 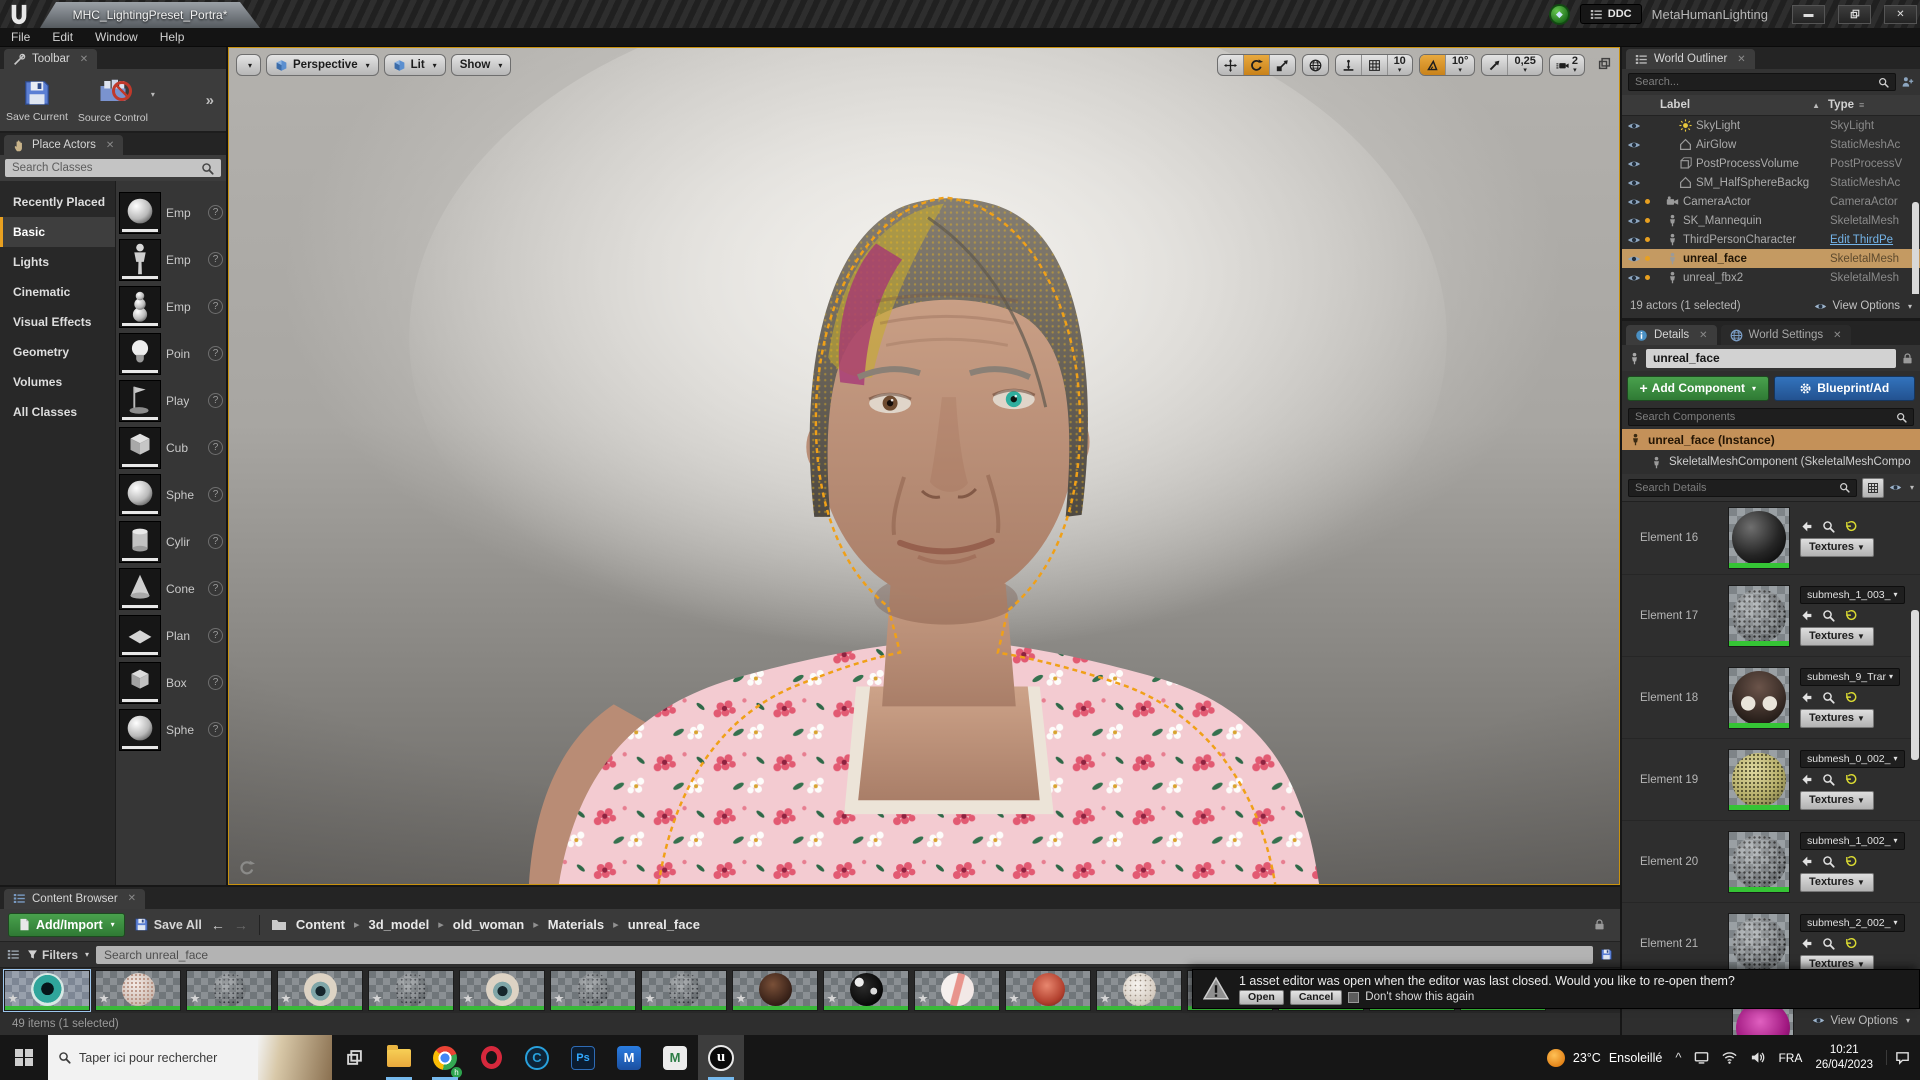 What do you see at coordinates (1698, 388) in the screenshot?
I see `add-component-button: + Add Component ▾` at bounding box center [1698, 388].